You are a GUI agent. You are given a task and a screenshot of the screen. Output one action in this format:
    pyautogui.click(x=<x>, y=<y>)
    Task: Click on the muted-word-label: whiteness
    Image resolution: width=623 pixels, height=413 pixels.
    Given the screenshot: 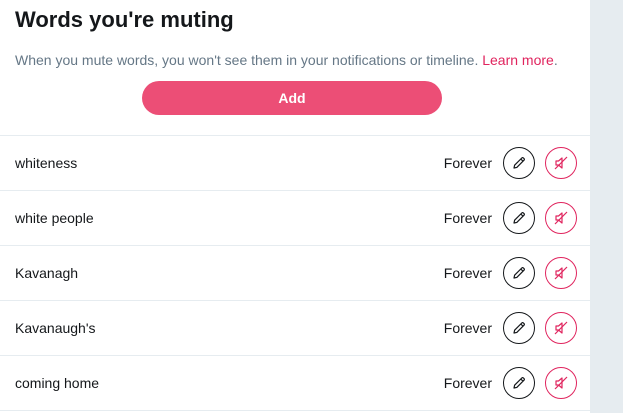 What is the action you would take?
    pyautogui.click(x=46, y=163)
    